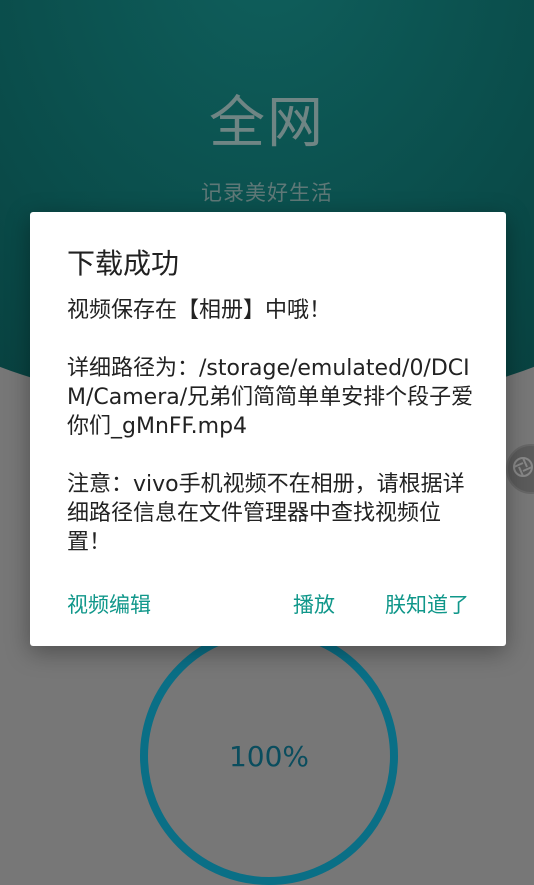 This screenshot has height=885, width=534. Describe the element at coordinates (269, 756) in the screenshot. I see `progress-percent: 100%` at that location.